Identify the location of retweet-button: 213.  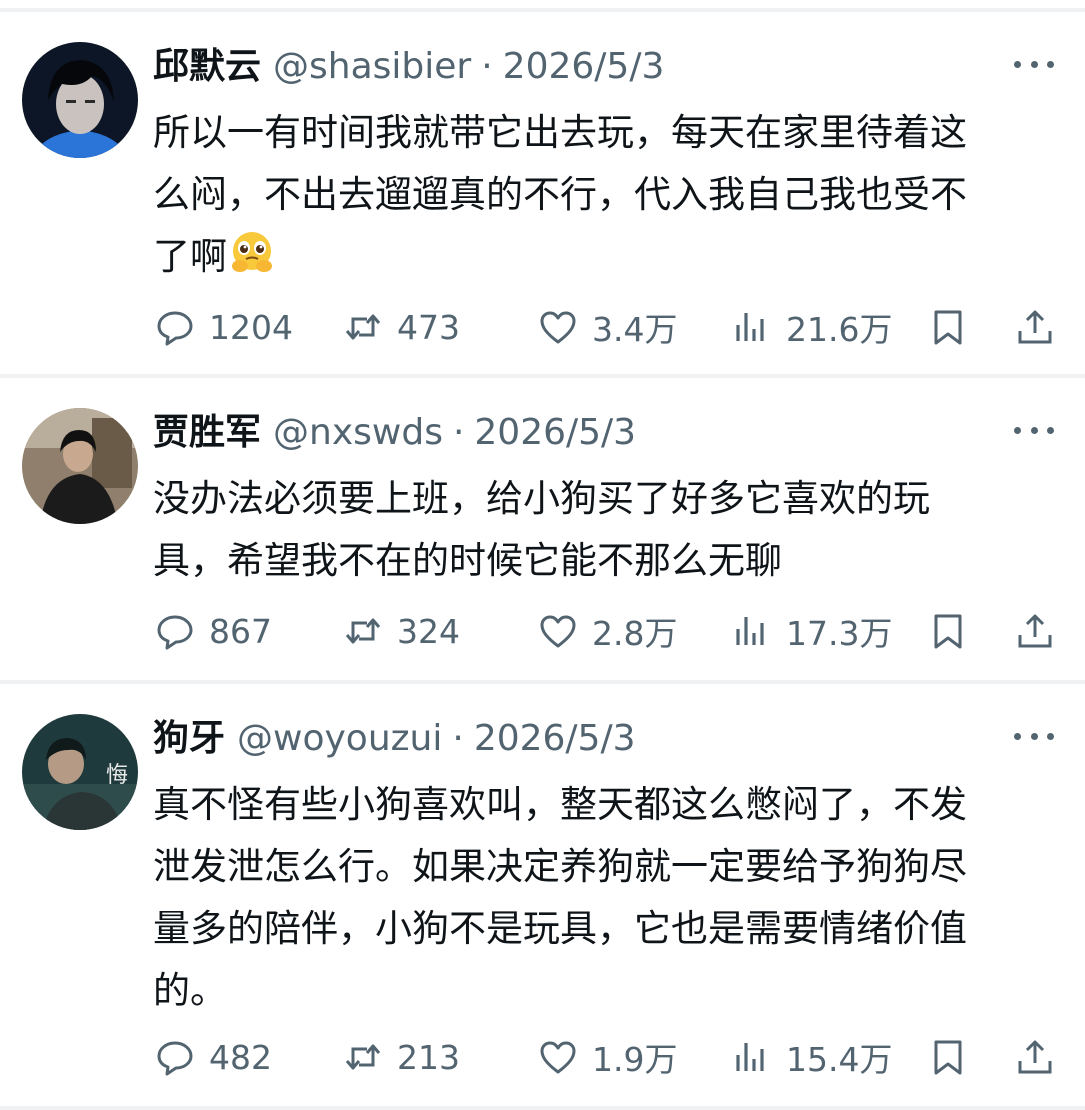
(401, 1057).